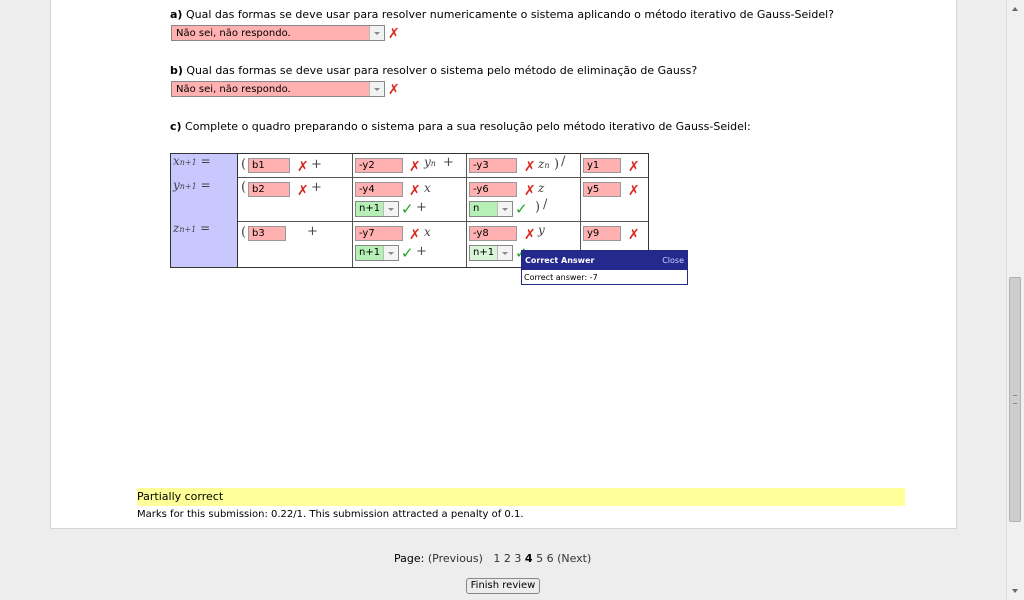  What do you see at coordinates (541, 230) in the screenshot?
I see `term-y: y` at bounding box center [541, 230].